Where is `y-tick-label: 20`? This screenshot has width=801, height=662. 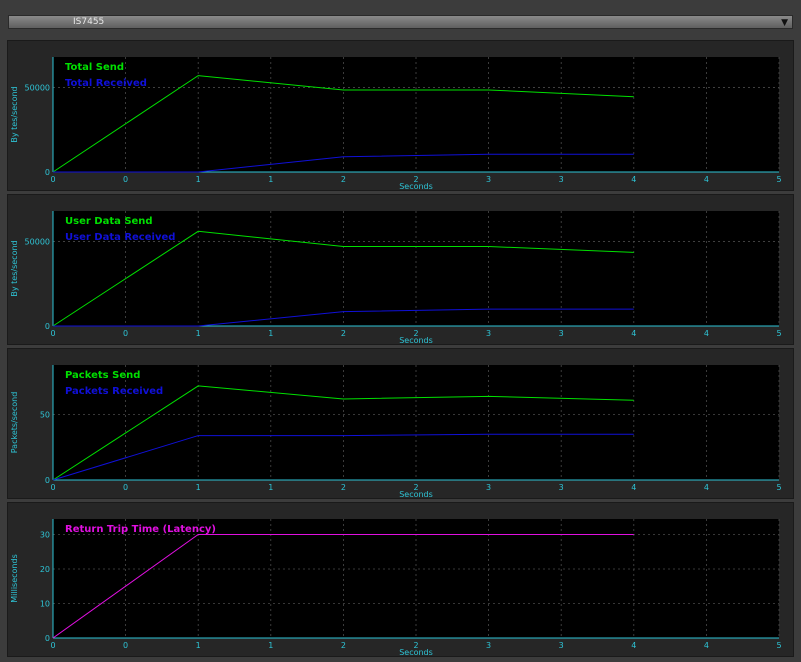 y-tick-label: 20 is located at coordinates (45, 569).